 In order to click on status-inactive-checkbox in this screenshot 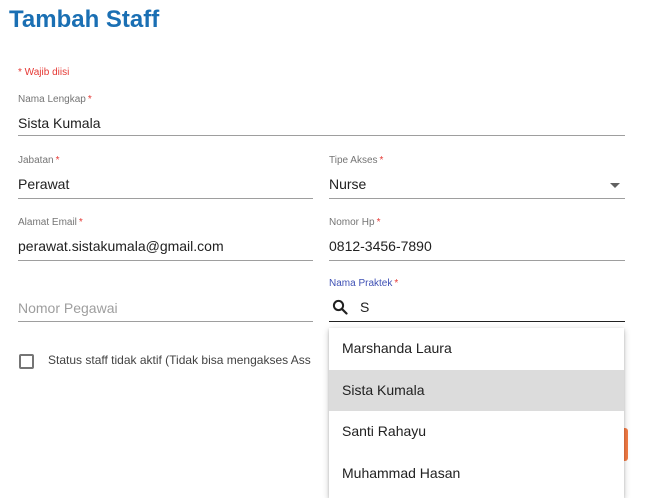, I will do `click(26, 361)`.